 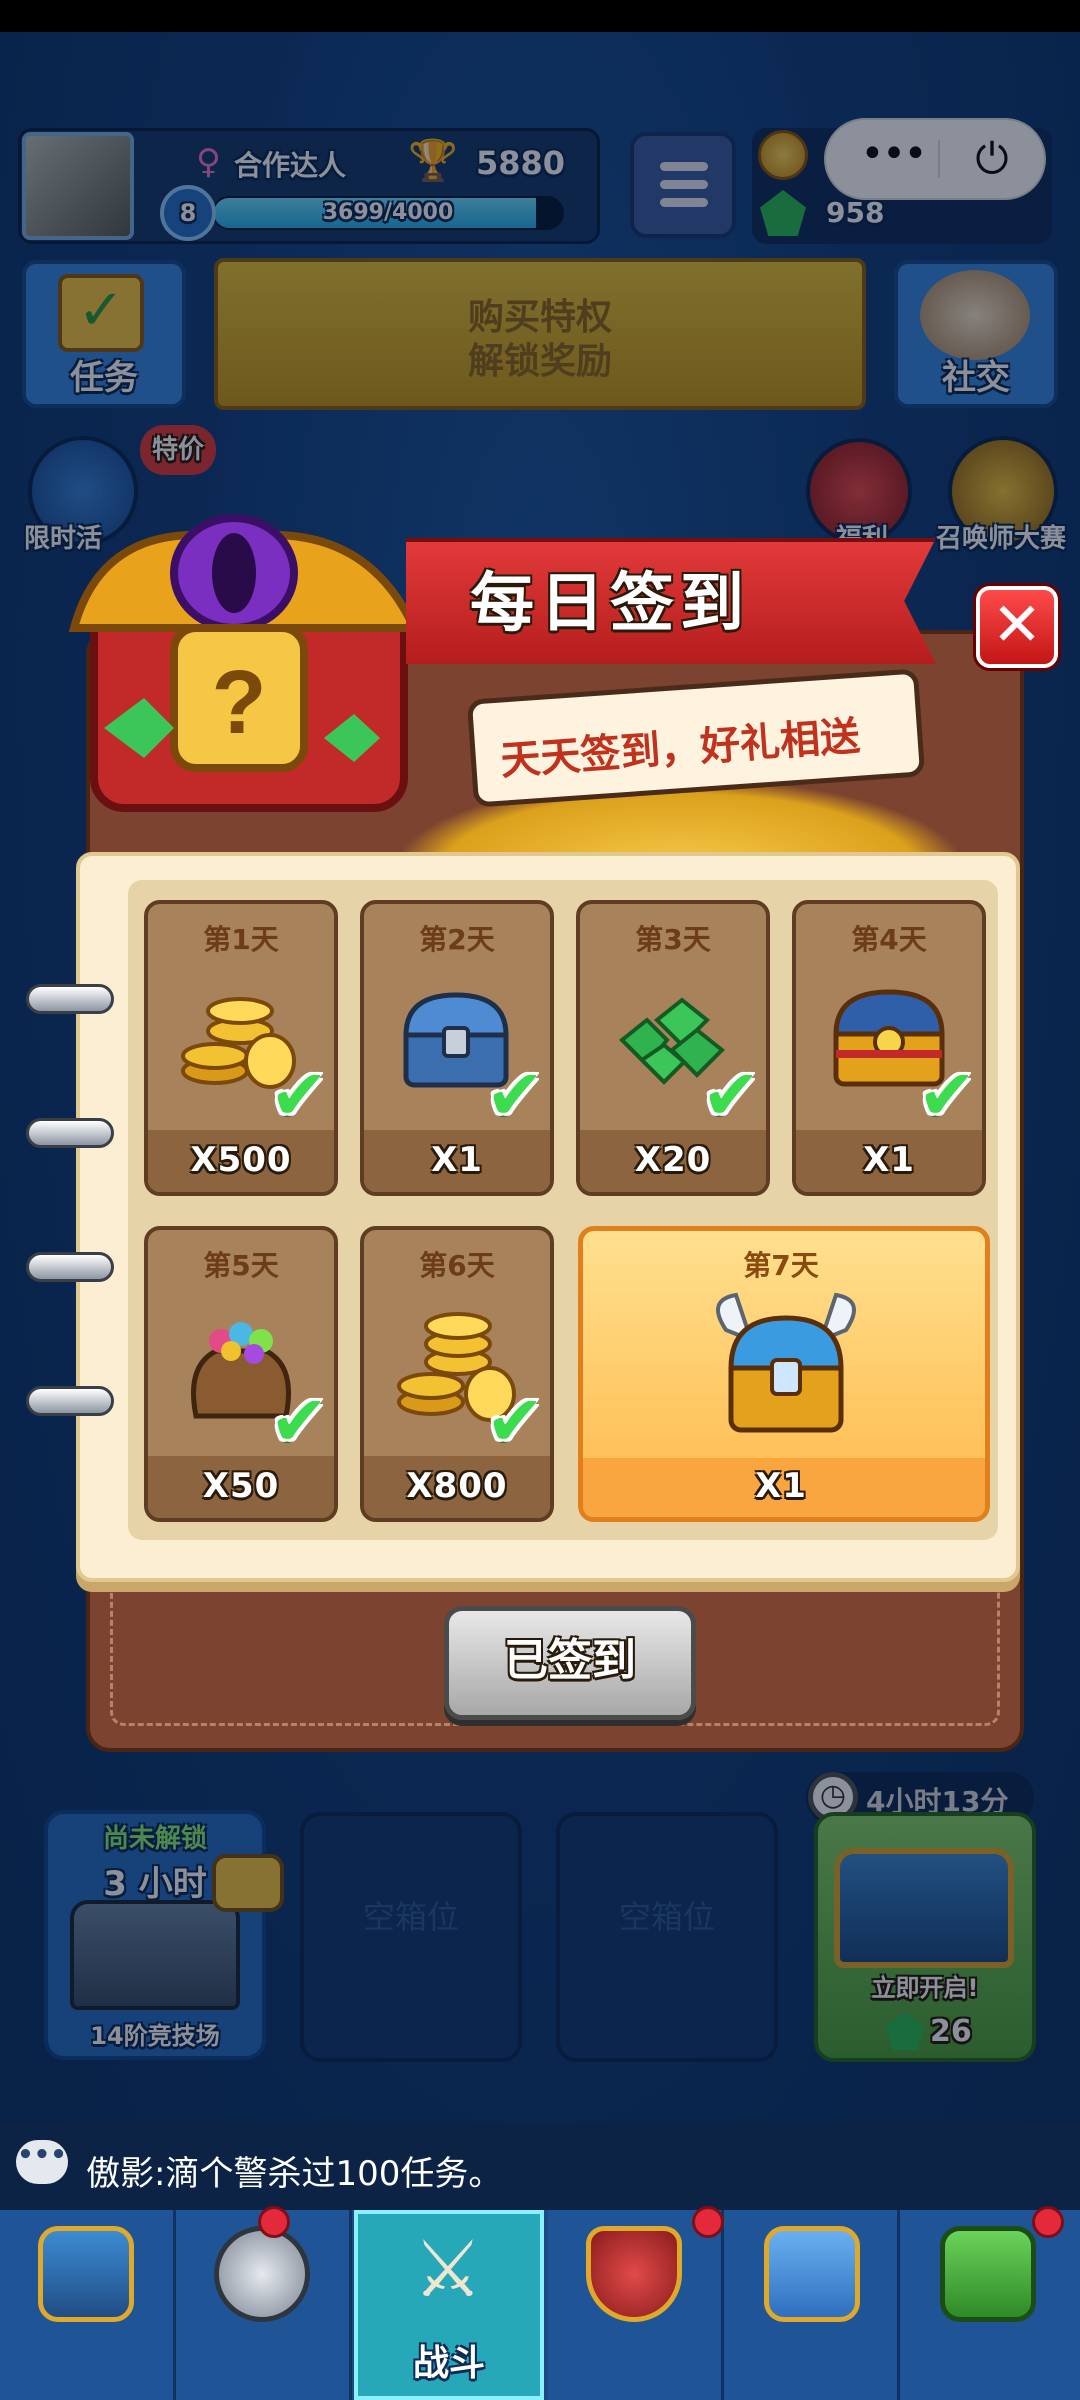 What do you see at coordinates (781, 1265) in the screenshot?
I see `day-label: 第7天` at bounding box center [781, 1265].